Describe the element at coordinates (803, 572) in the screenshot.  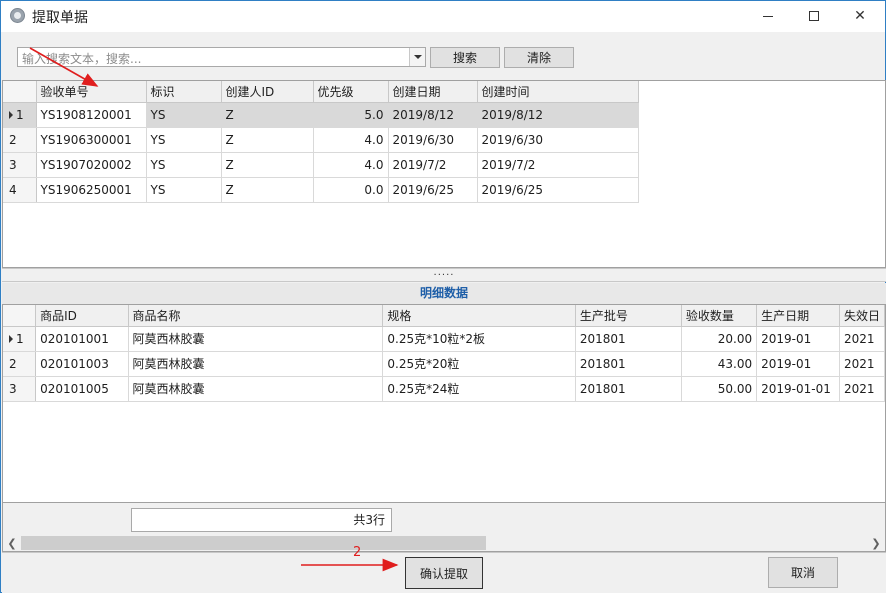
I see `cancel-button: 取消` at that location.